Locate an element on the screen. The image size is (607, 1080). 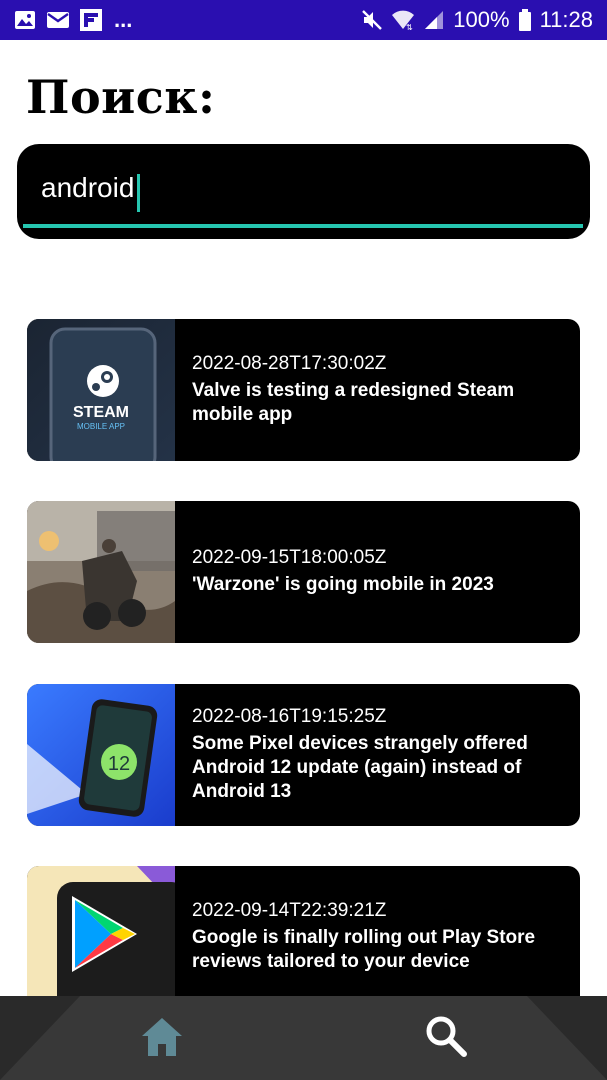
page-title: Поиск: is located at coordinates (121, 97).